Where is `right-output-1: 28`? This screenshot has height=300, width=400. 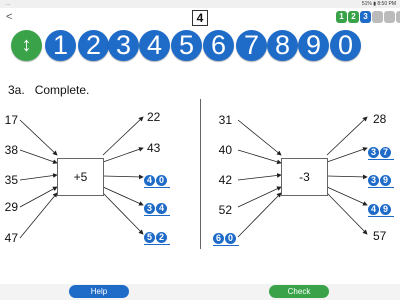
right-output-1: 28 is located at coordinates (380, 119).